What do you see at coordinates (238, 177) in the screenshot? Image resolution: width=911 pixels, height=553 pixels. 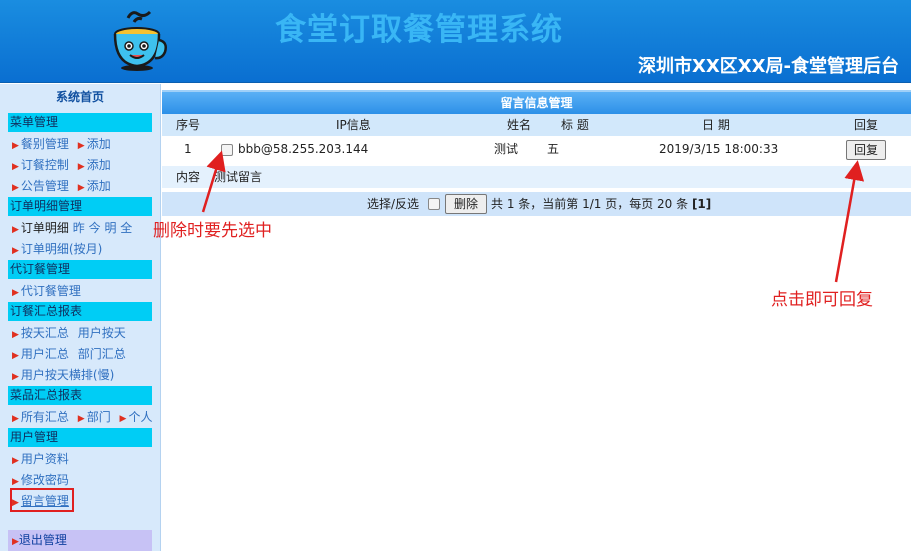 I see `content-value: 测试留言` at bounding box center [238, 177].